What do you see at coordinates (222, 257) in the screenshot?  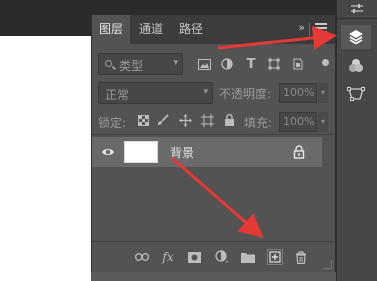 I see `adjustment-layer-icon` at bounding box center [222, 257].